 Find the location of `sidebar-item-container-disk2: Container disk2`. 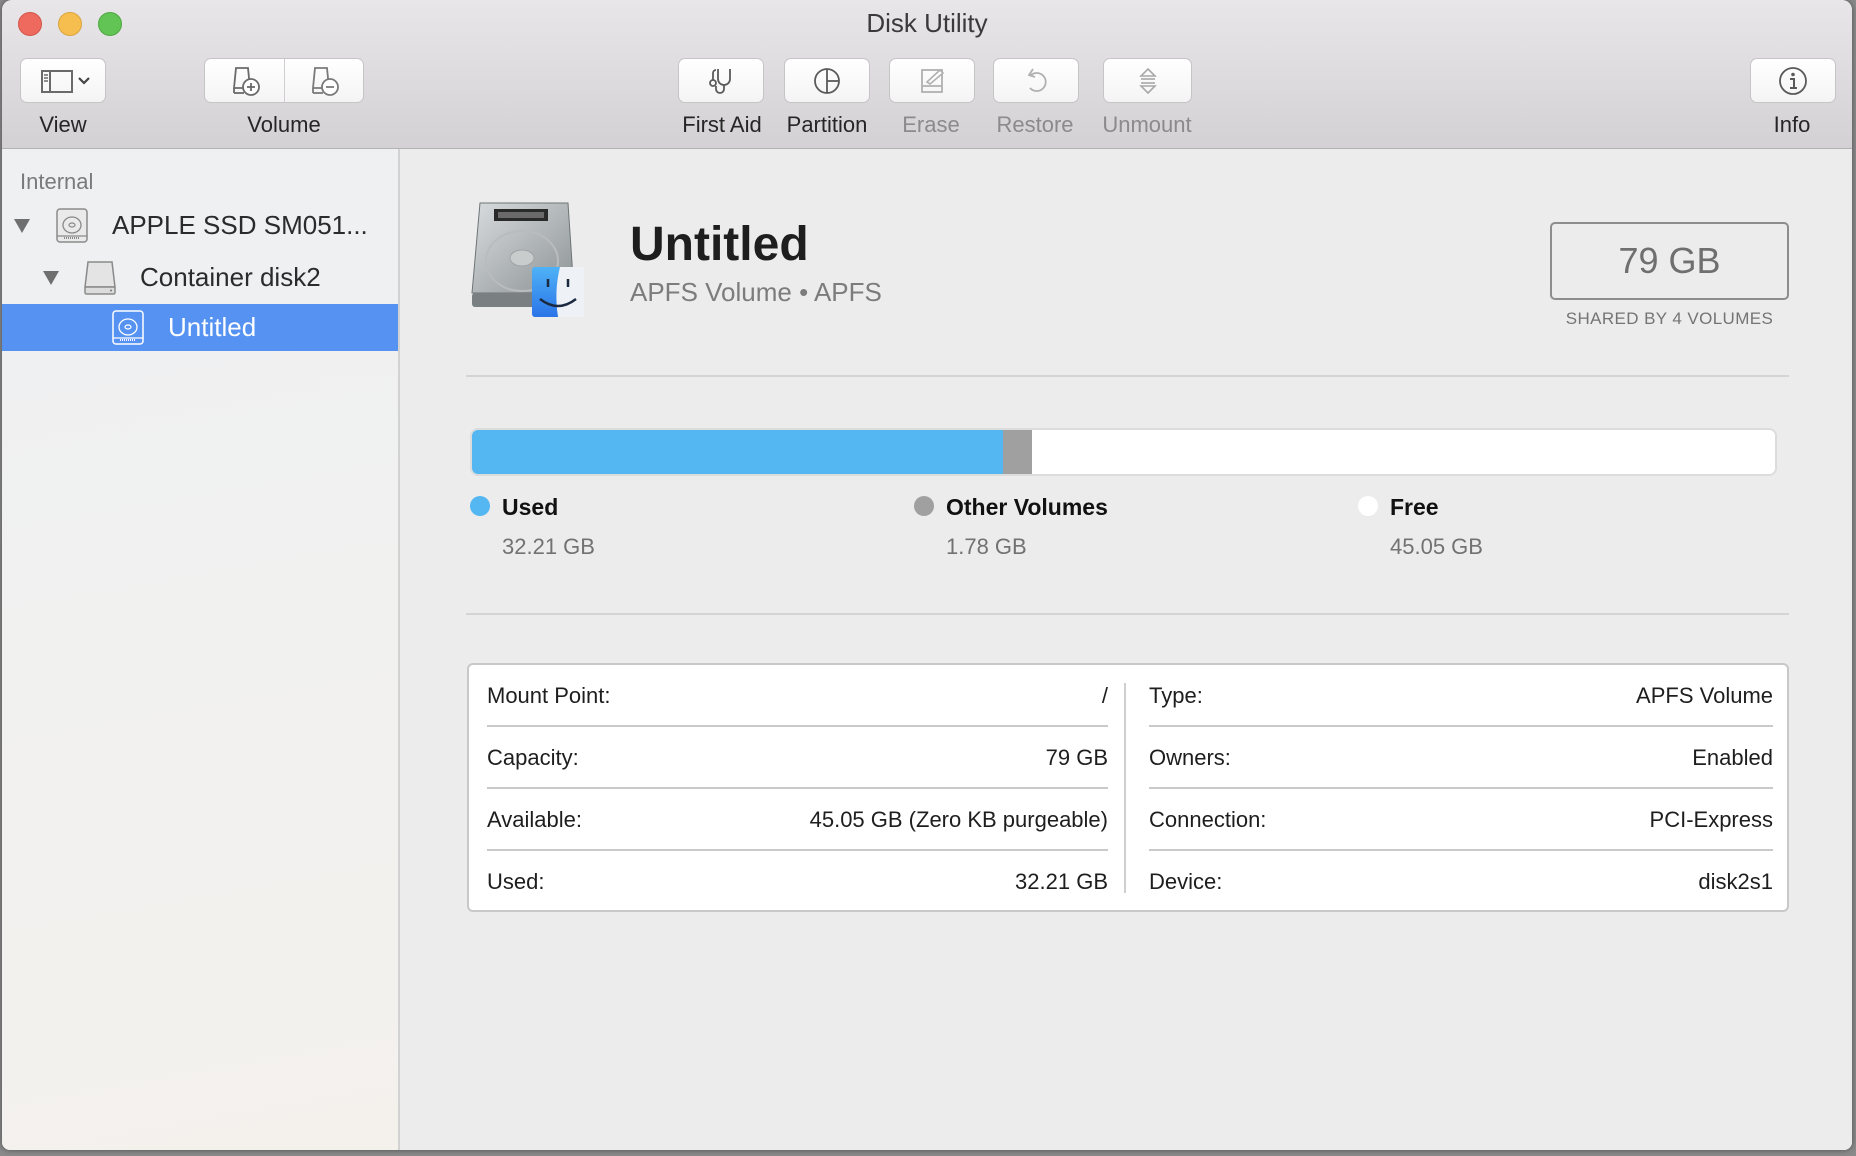

sidebar-item-container-disk2: Container disk2 is located at coordinates (200, 277).